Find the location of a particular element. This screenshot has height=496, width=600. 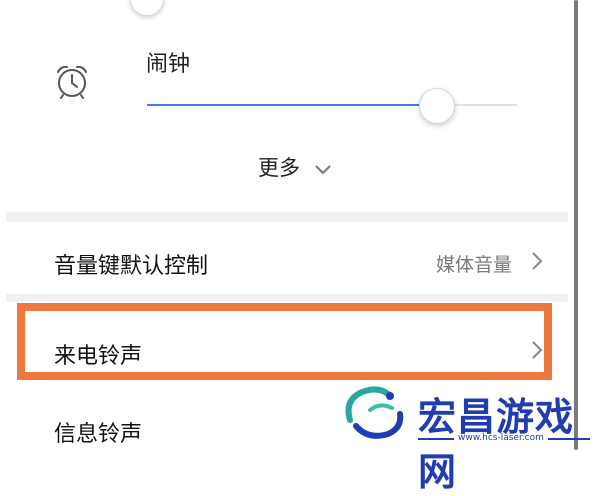

more-button: 更多 is located at coordinates (295, 167).